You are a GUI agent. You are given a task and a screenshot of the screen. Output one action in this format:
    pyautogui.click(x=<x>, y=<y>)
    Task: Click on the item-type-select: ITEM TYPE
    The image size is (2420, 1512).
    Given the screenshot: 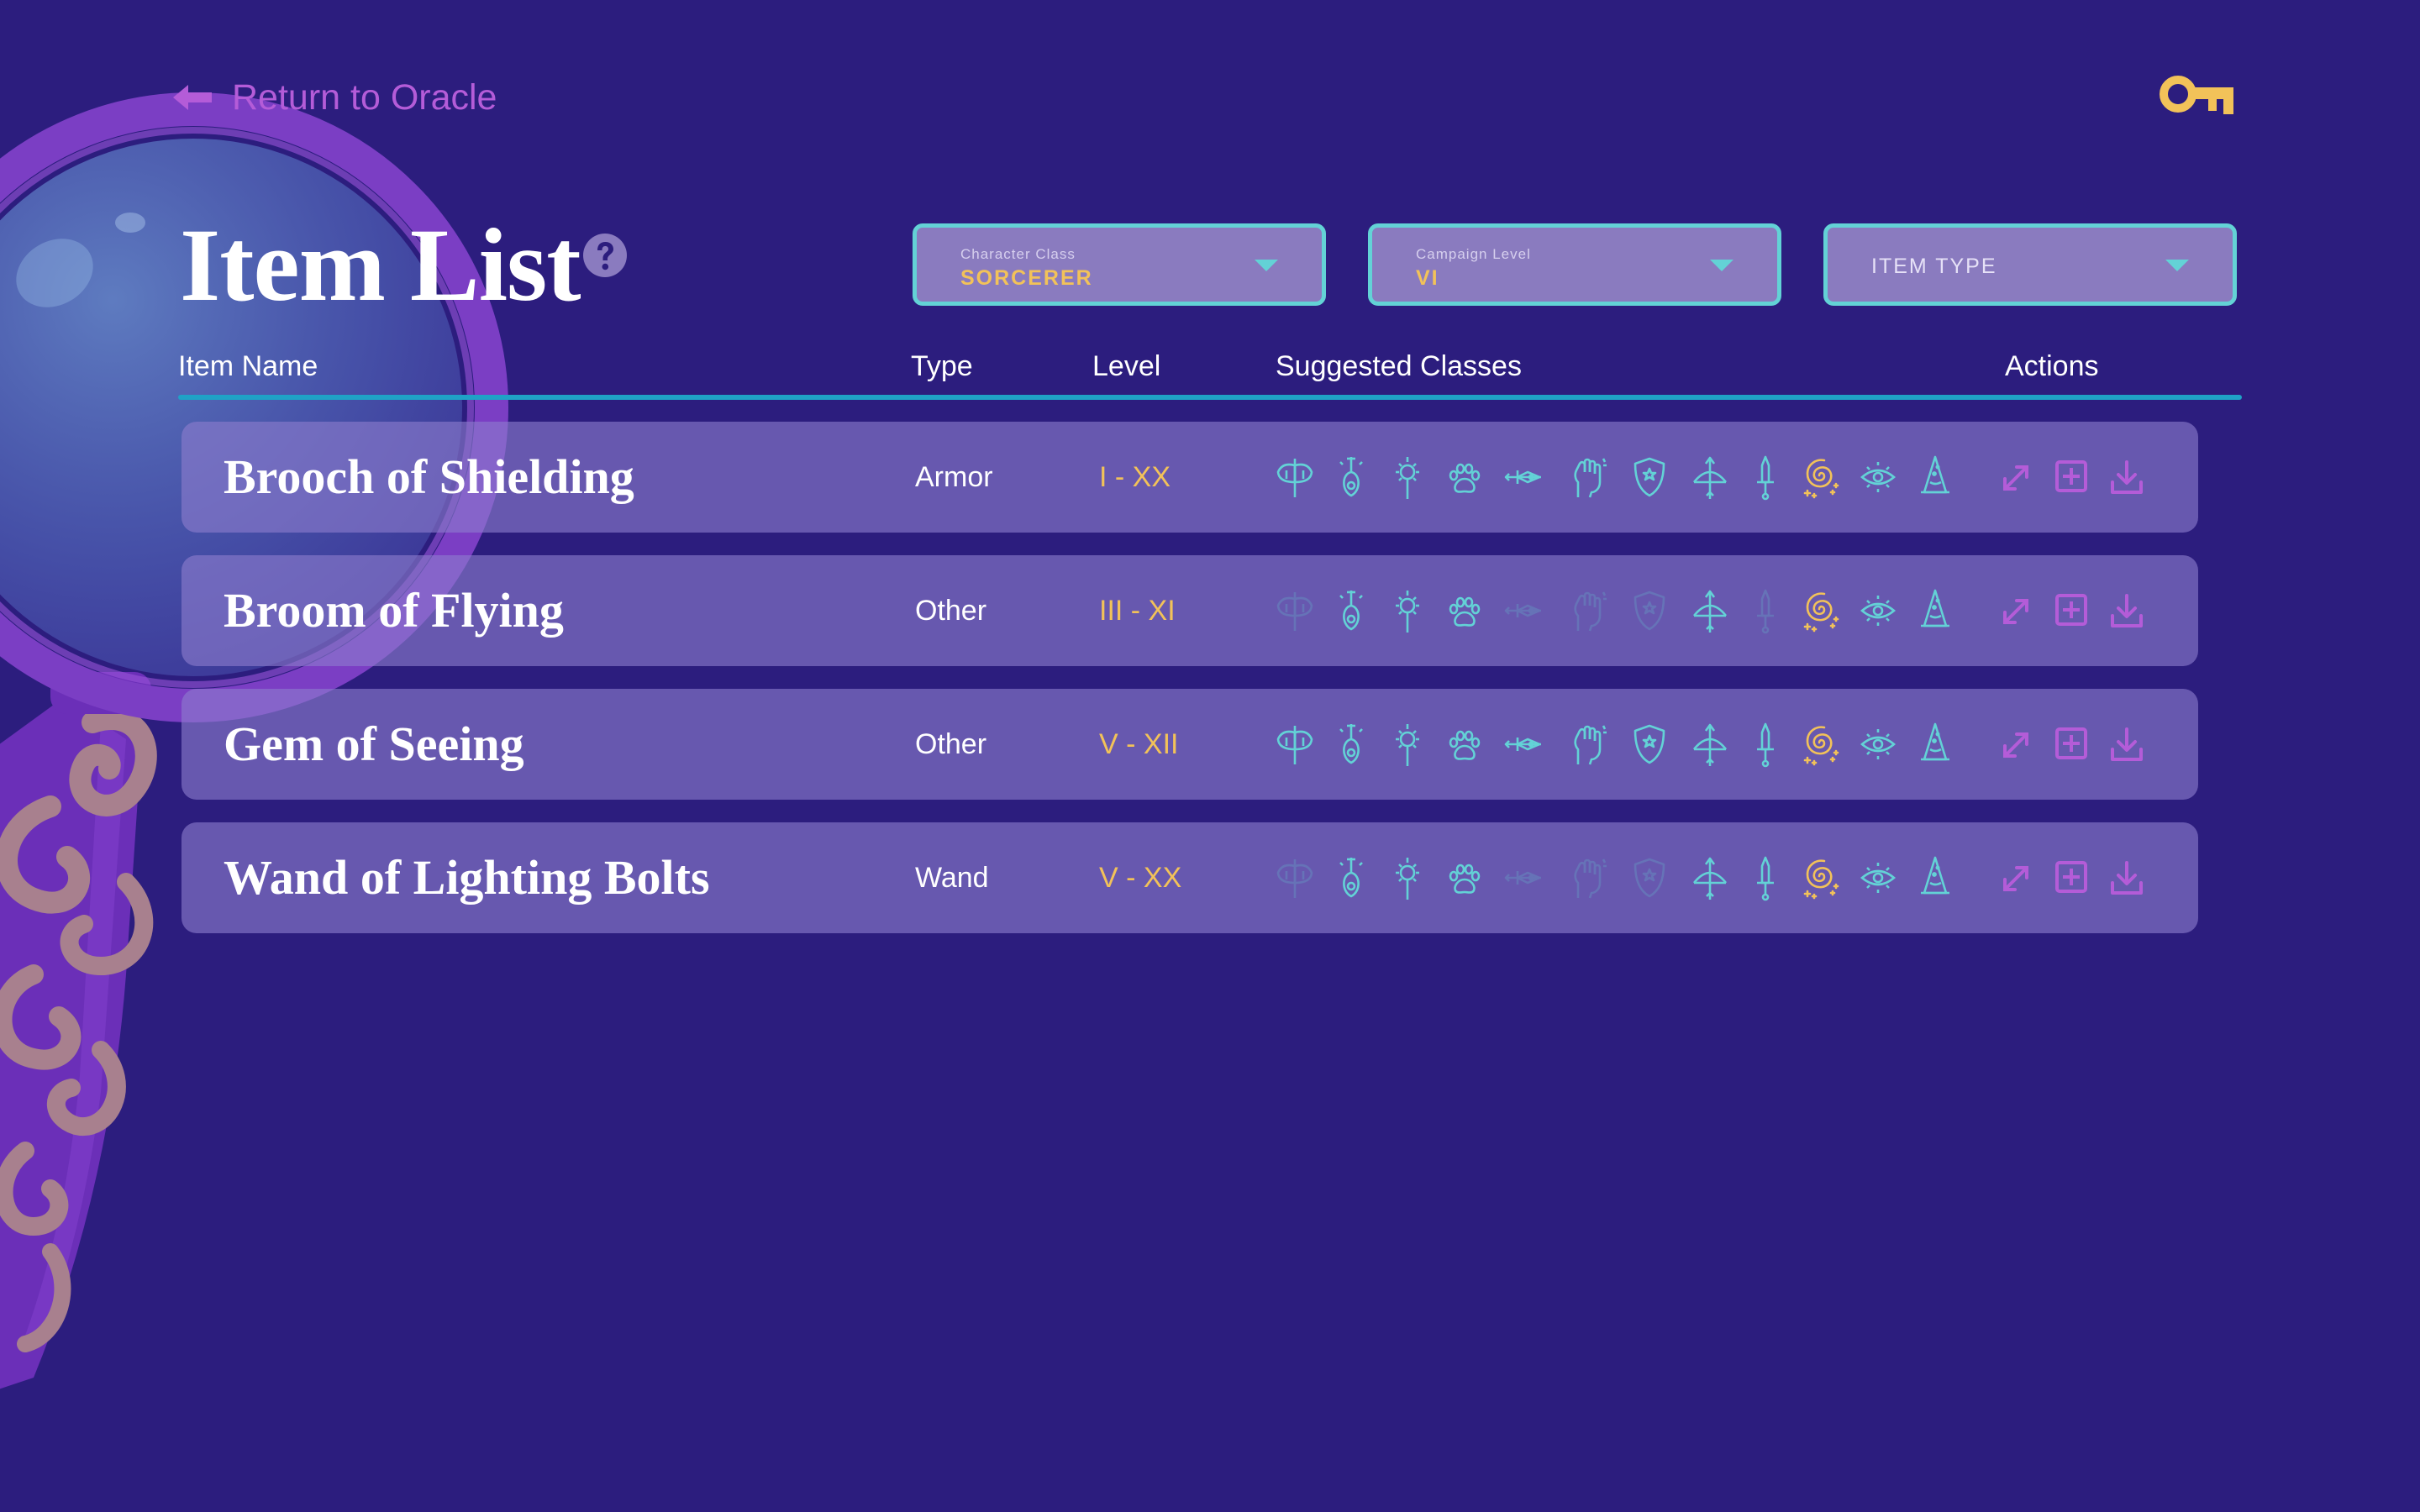 What is the action you would take?
    pyautogui.click(x=2030, y=264)
    